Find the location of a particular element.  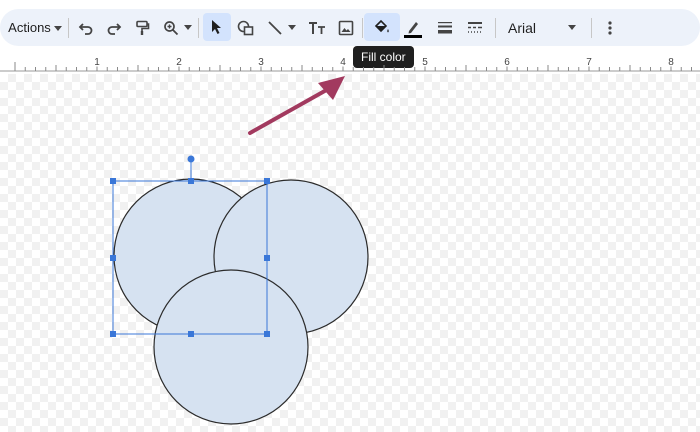

paint-format-button is located at coordinates (142, 27).